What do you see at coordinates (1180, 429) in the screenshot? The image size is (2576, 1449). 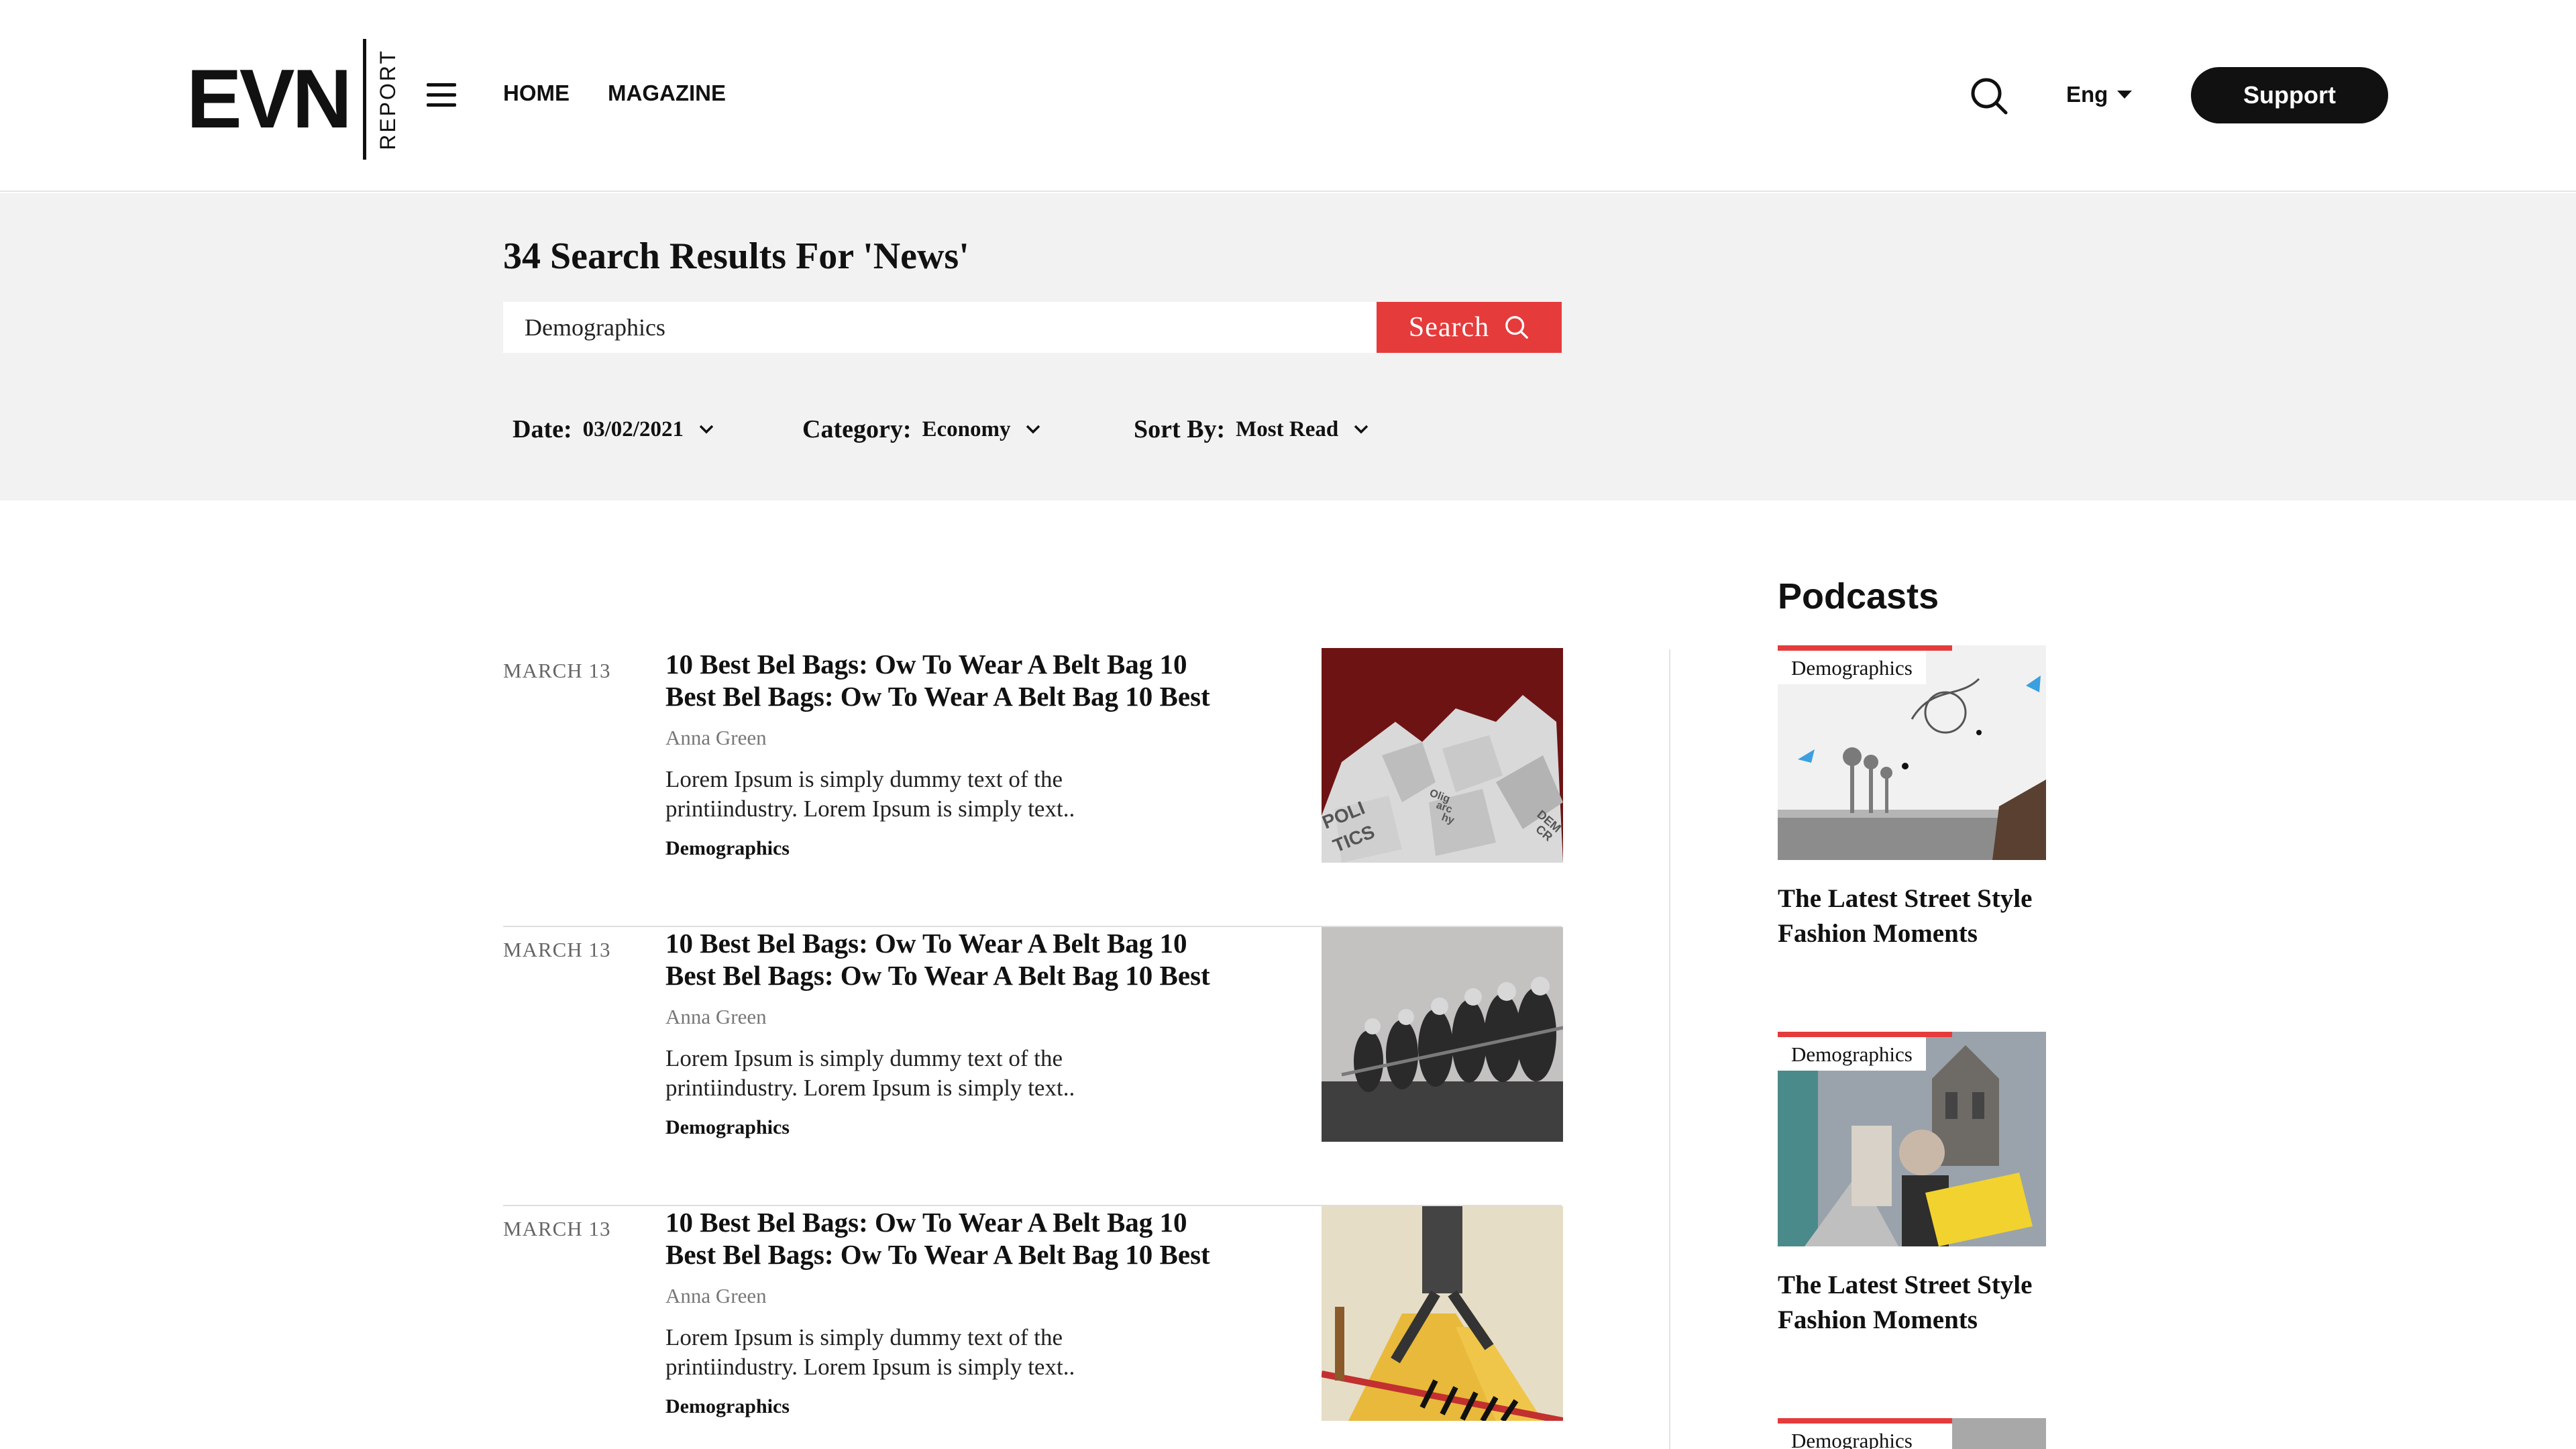 I see `sort-filter-label: Sort By:` at bounding box center [1180, 429].